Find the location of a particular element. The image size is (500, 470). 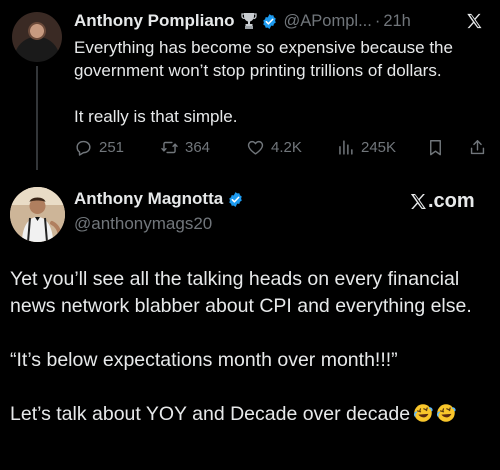

x-com-watermark: .com is located at coordinates (441, 201).